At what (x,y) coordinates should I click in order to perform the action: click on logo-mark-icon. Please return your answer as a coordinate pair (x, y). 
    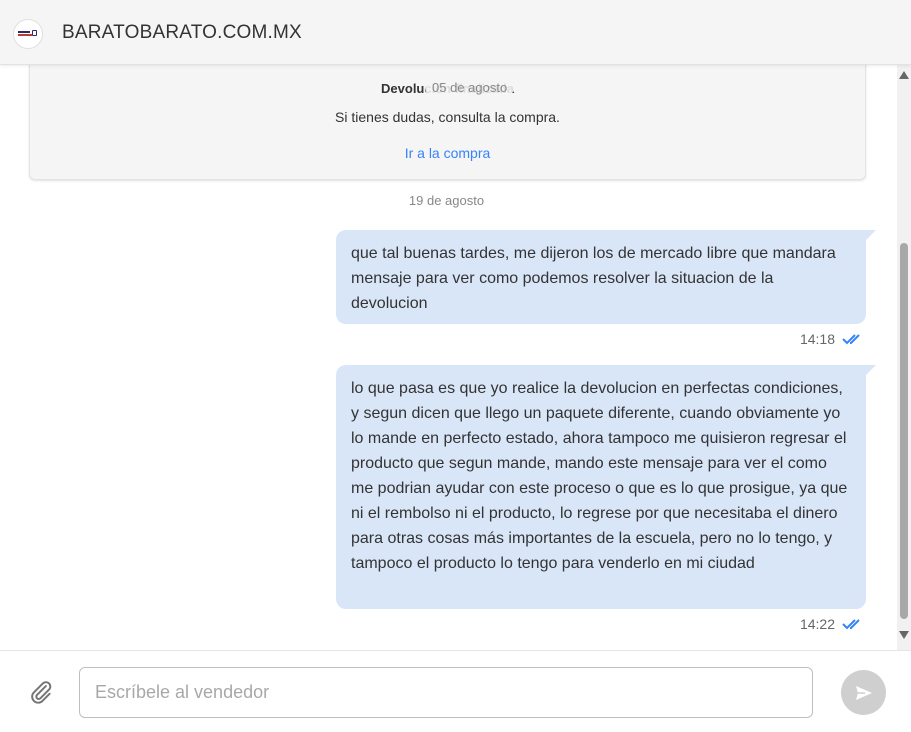
    Looking at the image, I should click on (28, 34).